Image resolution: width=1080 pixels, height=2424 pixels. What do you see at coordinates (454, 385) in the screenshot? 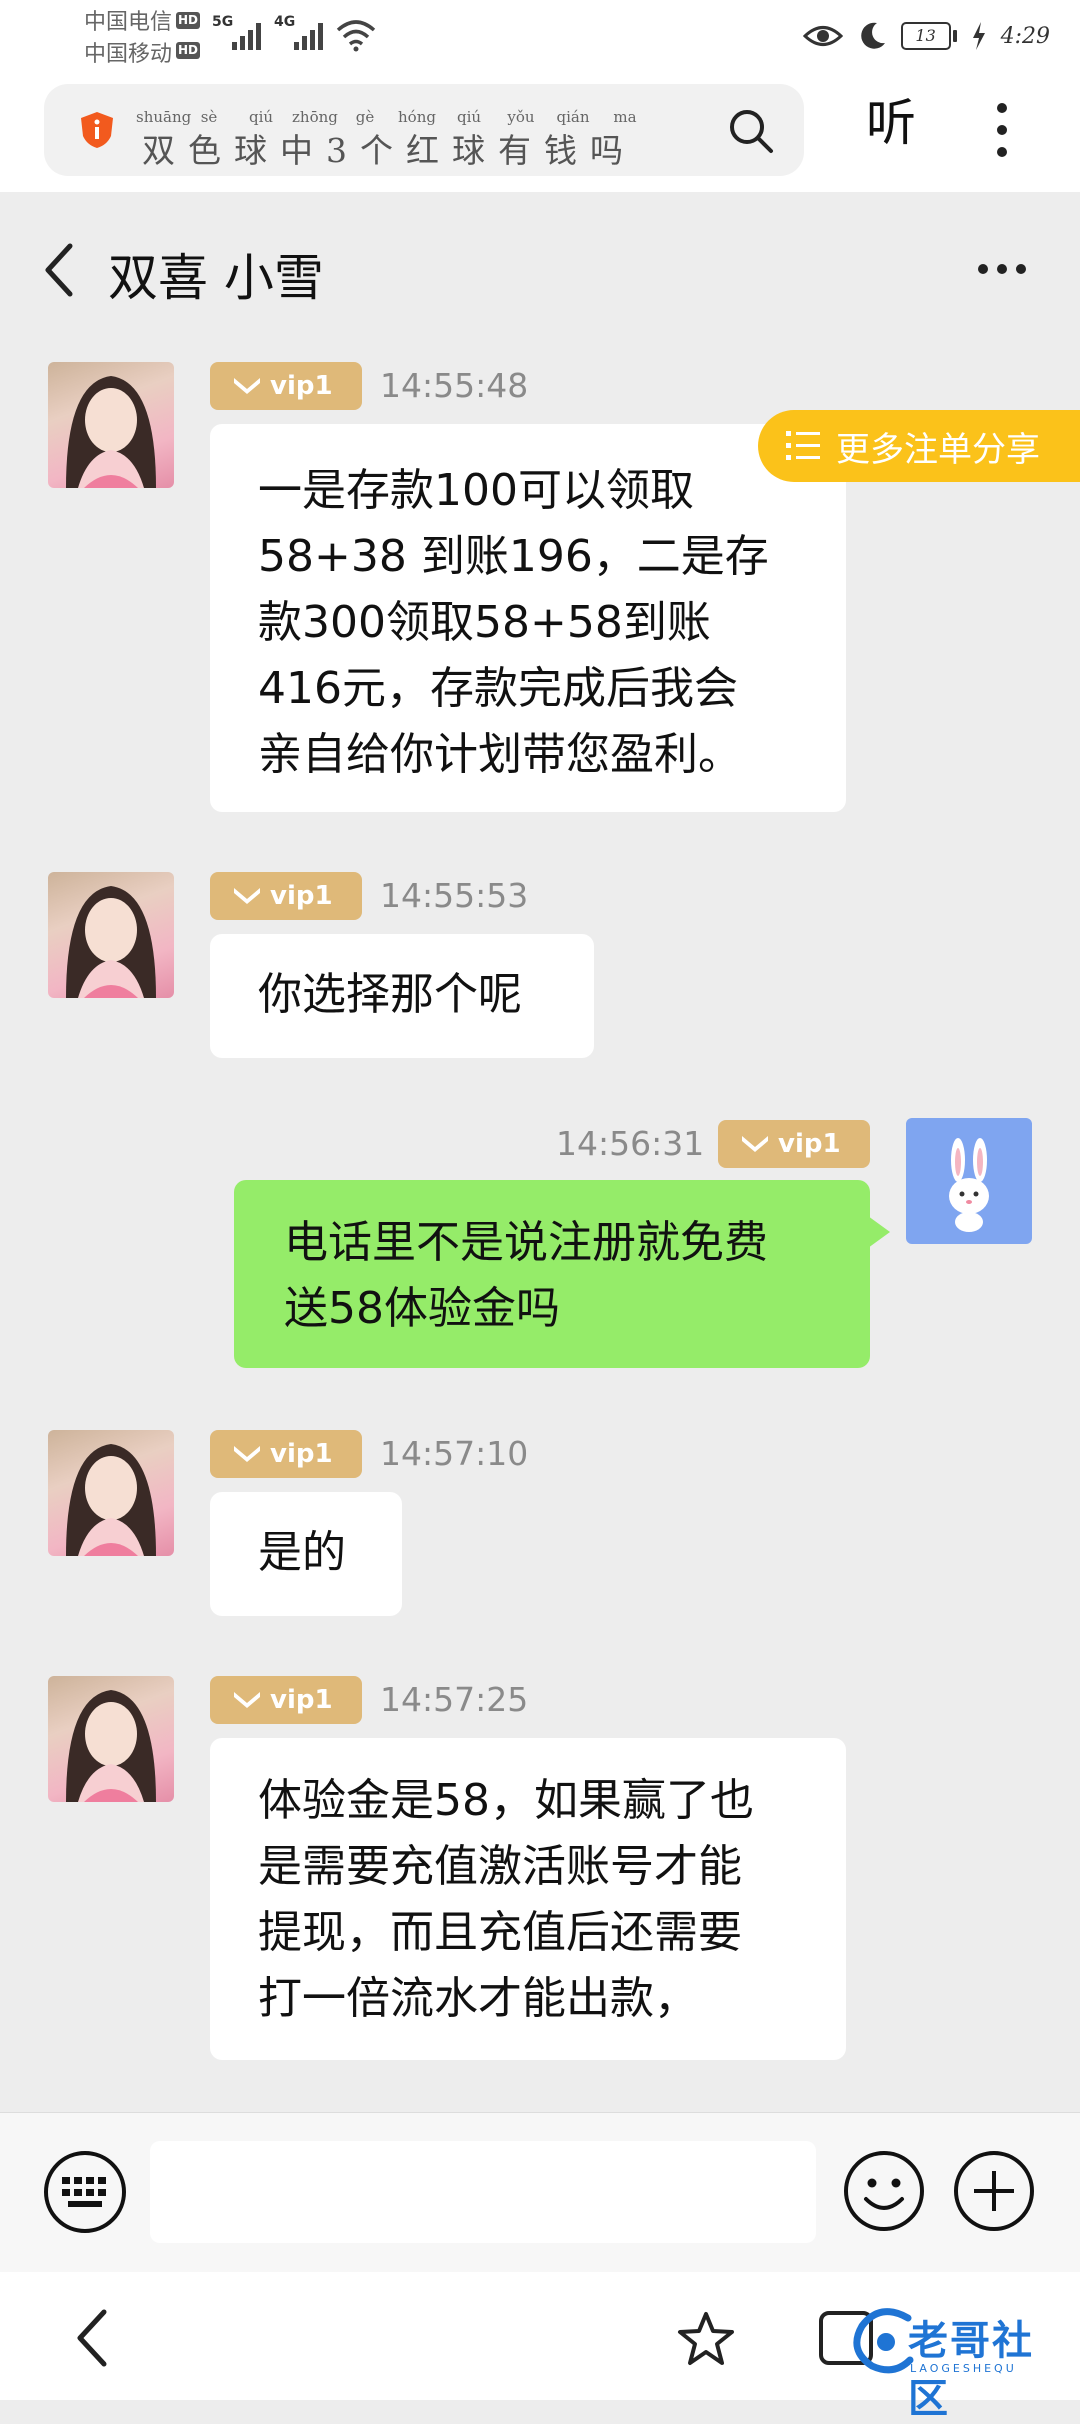
I see `message-time: 14:55:48` at bounding box center [454, 385].